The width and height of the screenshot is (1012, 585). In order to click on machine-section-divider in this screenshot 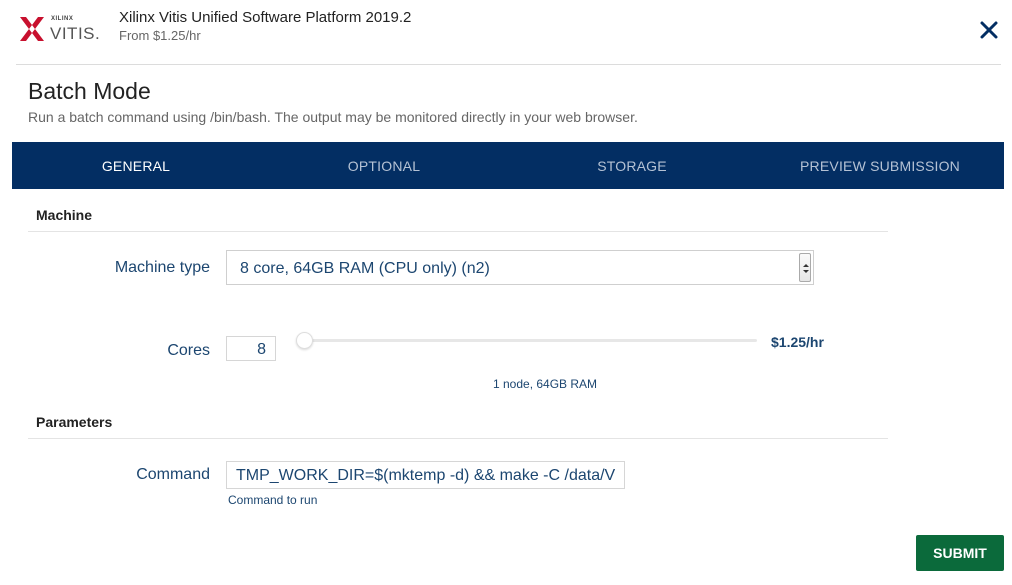, I will do `click(458, 231)`.